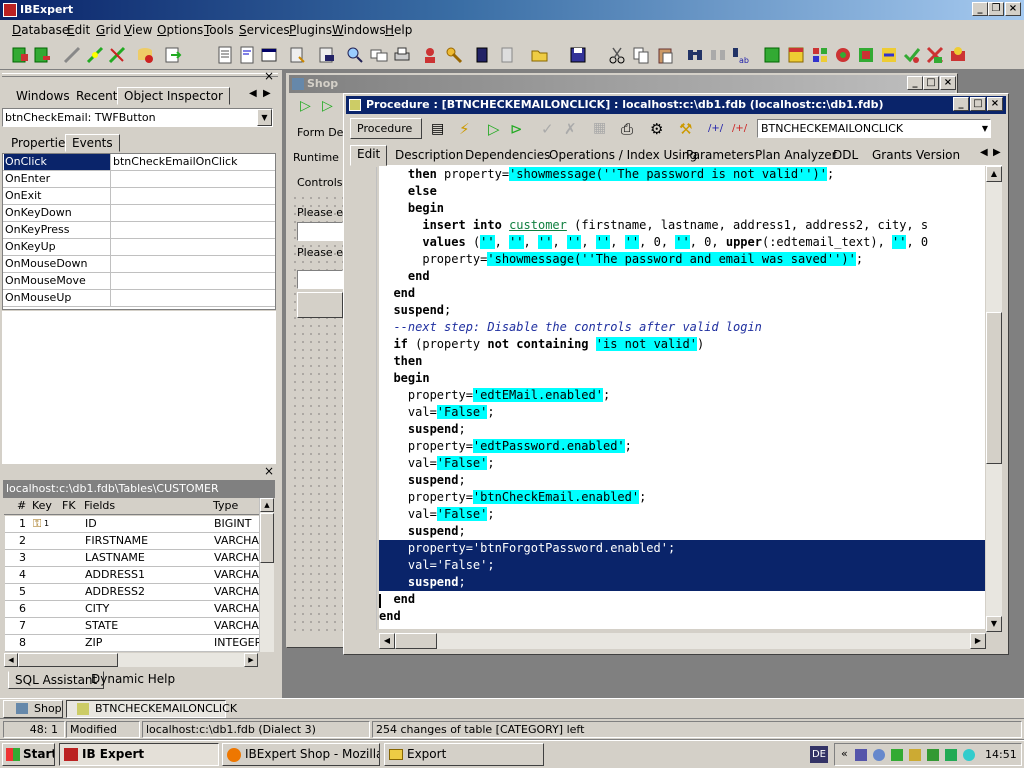  I want to click on scroll-left-icon: ◀, so click(387, 641).